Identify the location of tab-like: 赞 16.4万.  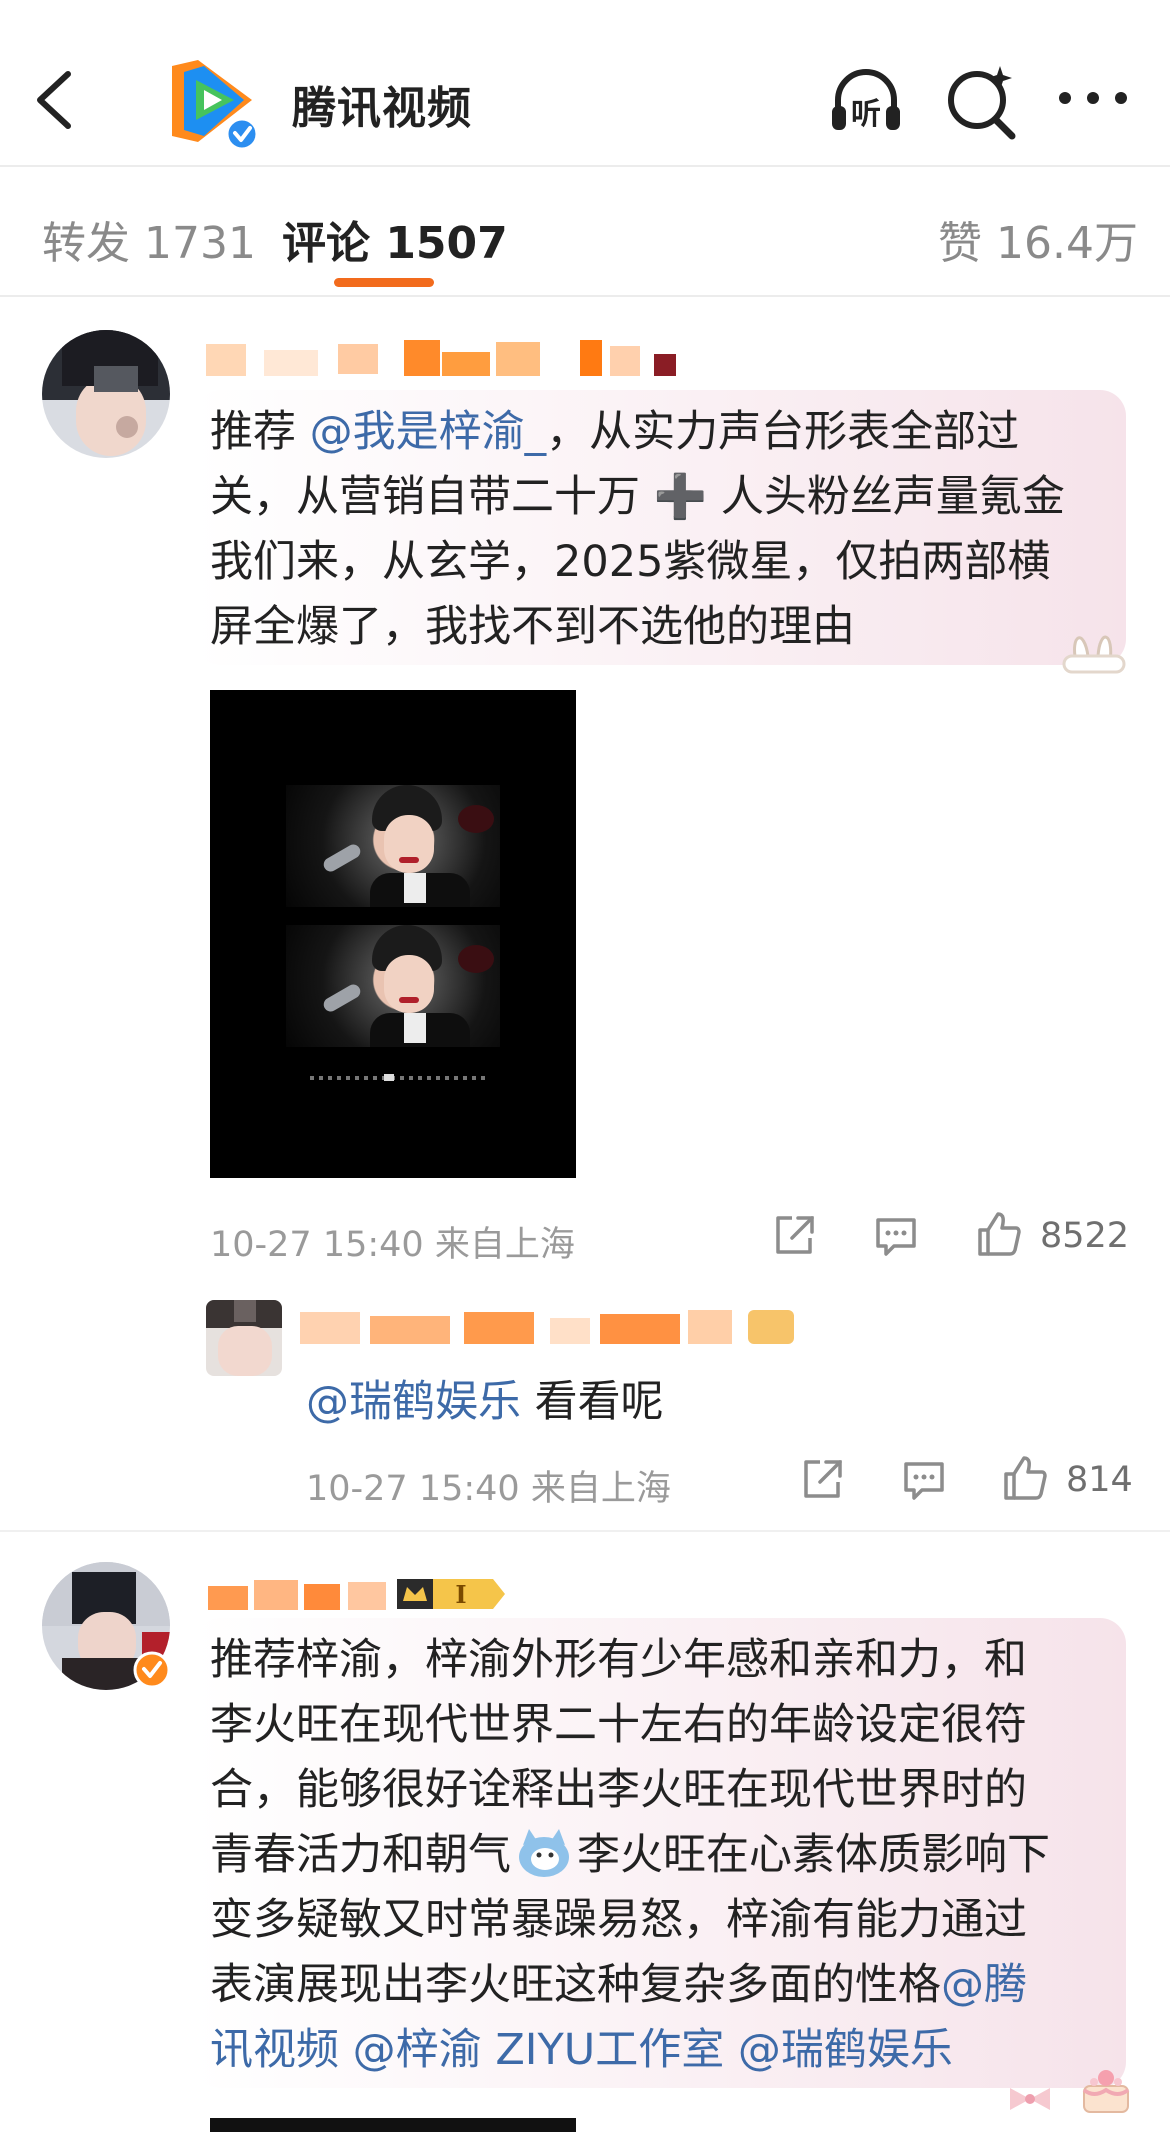
(1038, 239).